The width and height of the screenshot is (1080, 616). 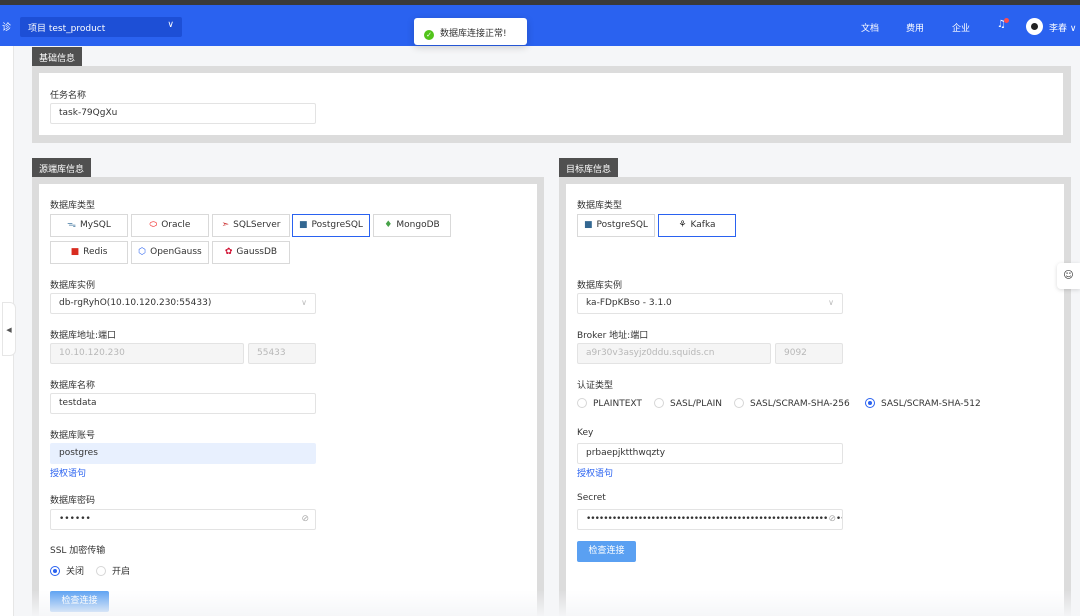 I want to click on target-db-postgresql-button: ■ PostgreSQL, so click(x=616, y=225).